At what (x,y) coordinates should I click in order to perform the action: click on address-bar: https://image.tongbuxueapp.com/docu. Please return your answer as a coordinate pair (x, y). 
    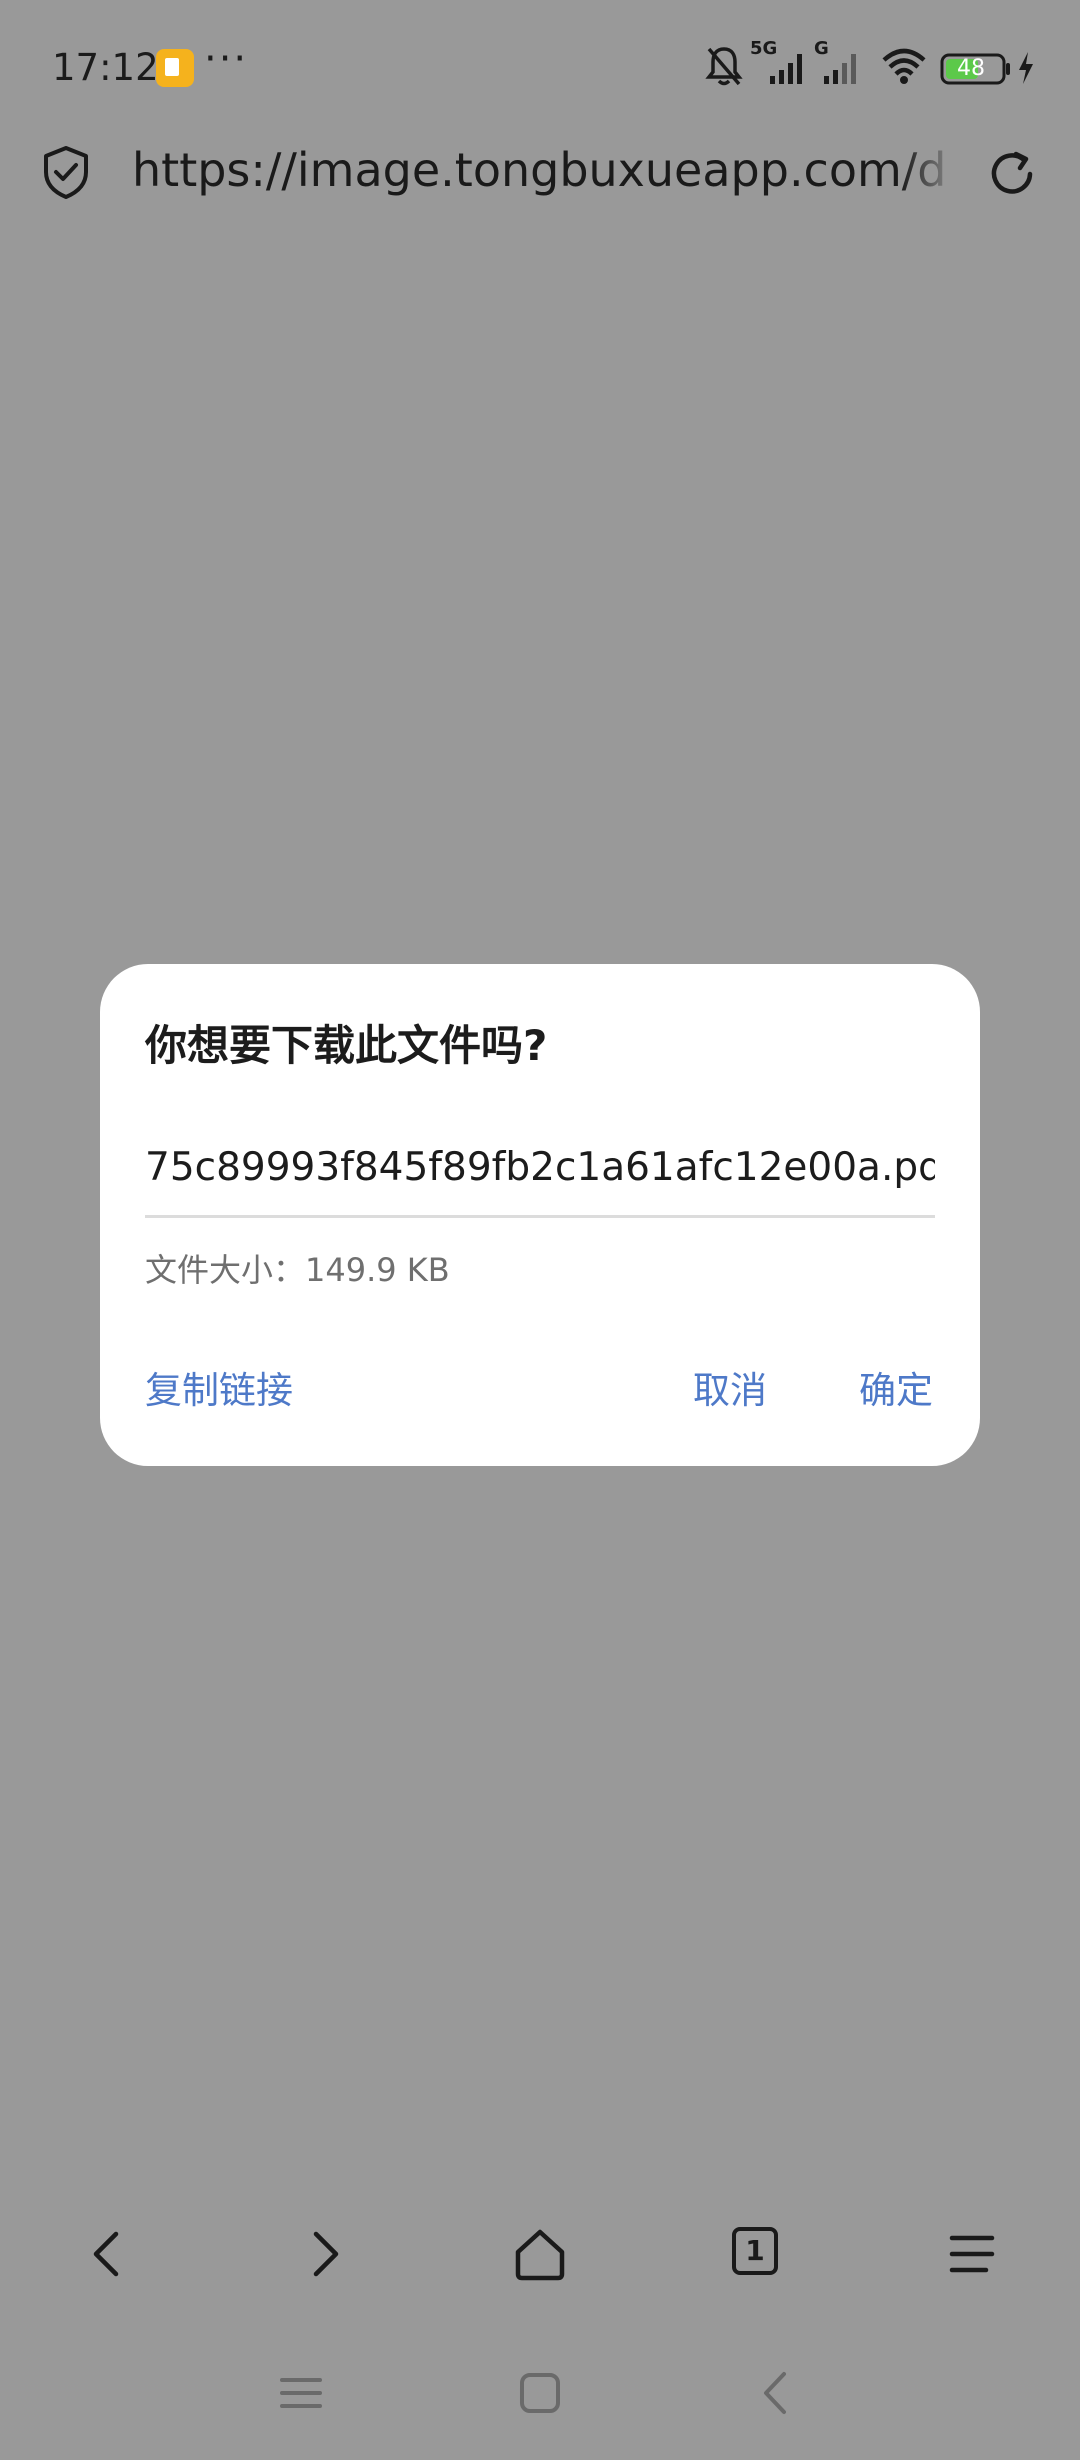
    Looking at the image, I should click on (540, 186).